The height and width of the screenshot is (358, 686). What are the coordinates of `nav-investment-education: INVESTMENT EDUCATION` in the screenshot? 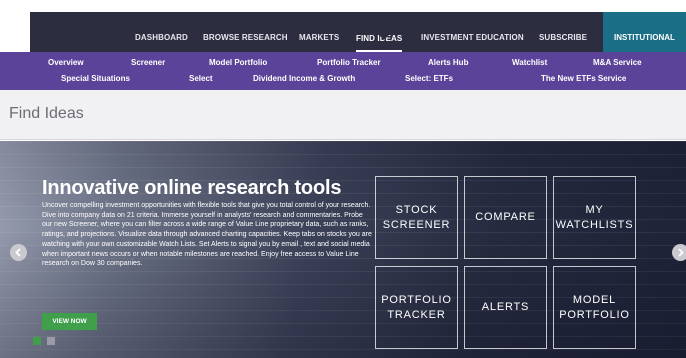 It's located at (472, 32).